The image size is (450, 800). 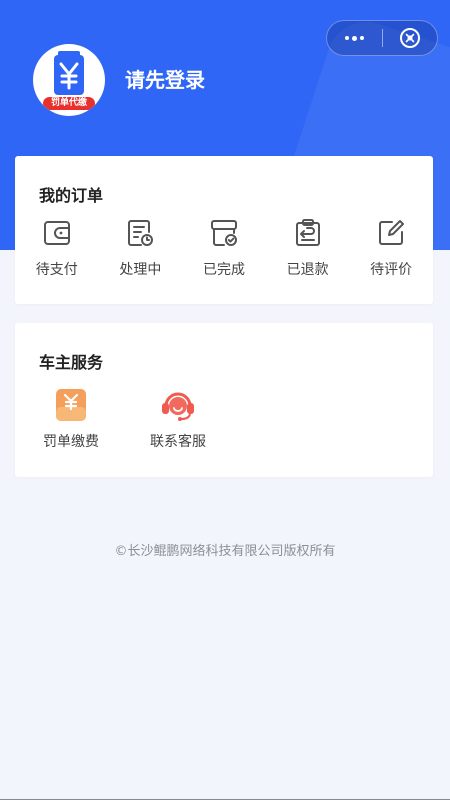 What do you see at coordinates (178, 442) in the screenshot?
I see `service-item-label: 联系客服` at bounding box center [178, 442].